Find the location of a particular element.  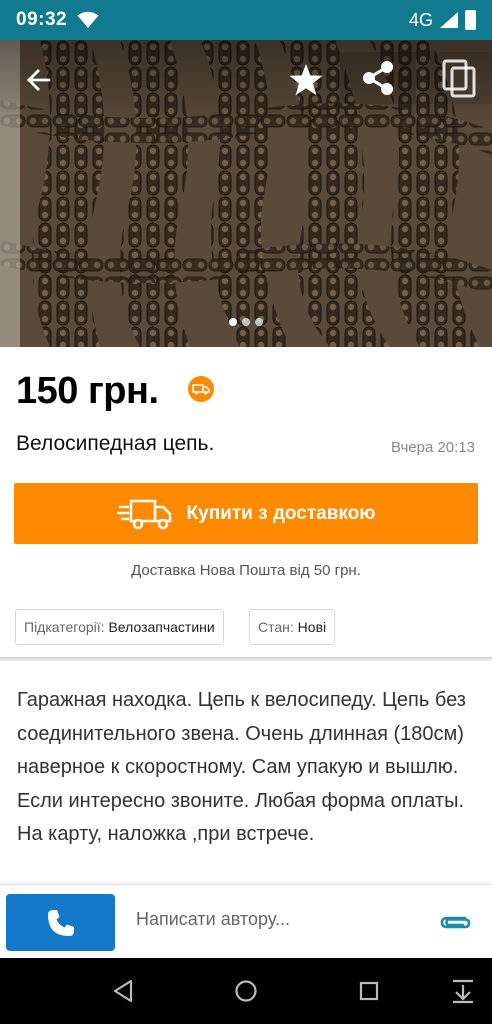

battery-icon is located at coordinates (470, 20).